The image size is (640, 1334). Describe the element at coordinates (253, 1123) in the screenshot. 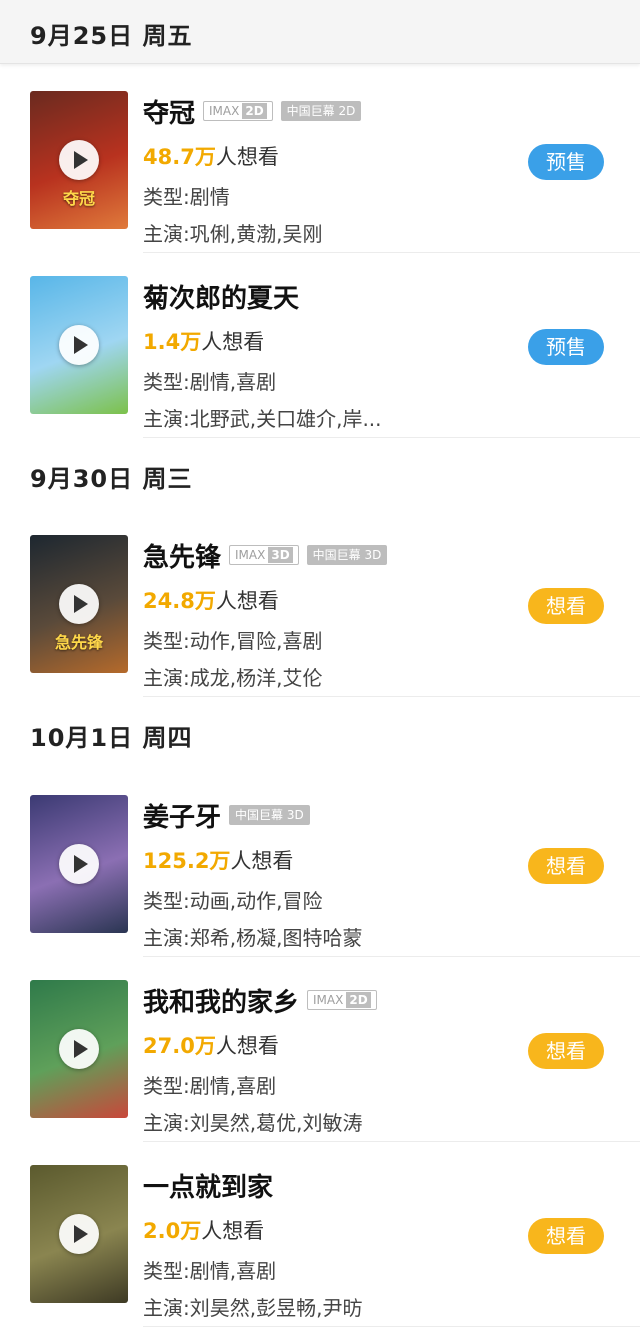

I see `movie-cast: 主演:刘昊然,葛优,刘敏涛` at that location.